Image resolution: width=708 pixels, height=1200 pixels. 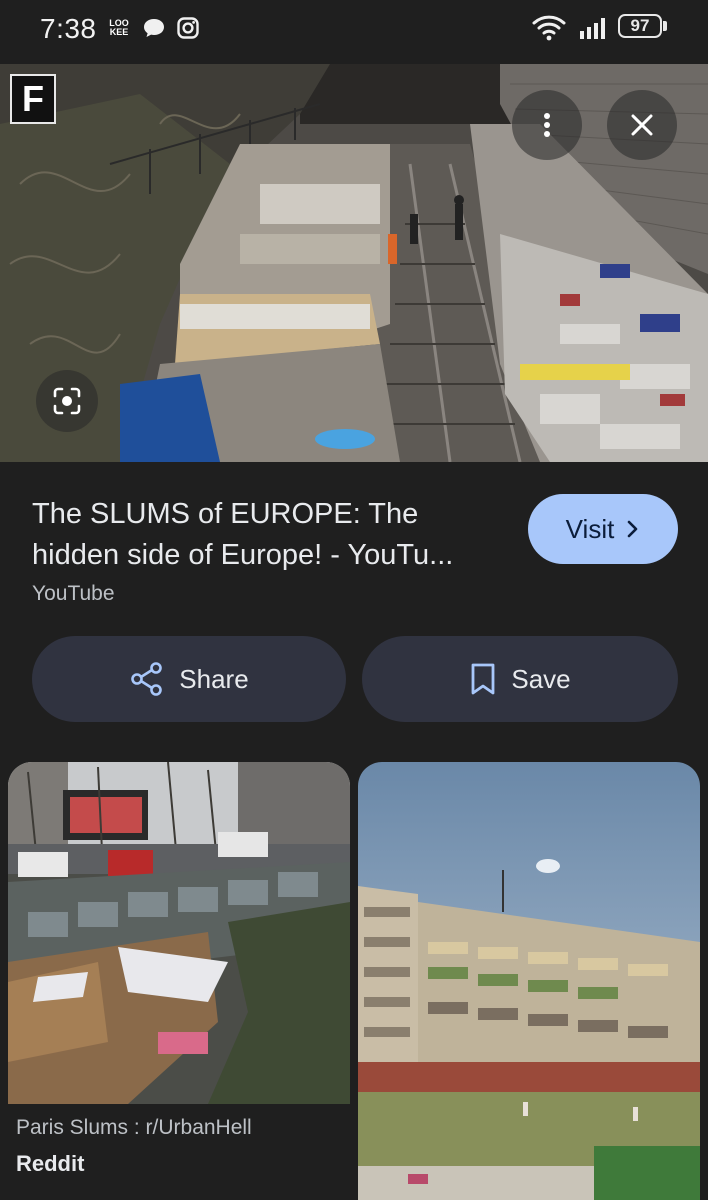 I want to click on chevron-right-icon, so click(x=633, y=529).